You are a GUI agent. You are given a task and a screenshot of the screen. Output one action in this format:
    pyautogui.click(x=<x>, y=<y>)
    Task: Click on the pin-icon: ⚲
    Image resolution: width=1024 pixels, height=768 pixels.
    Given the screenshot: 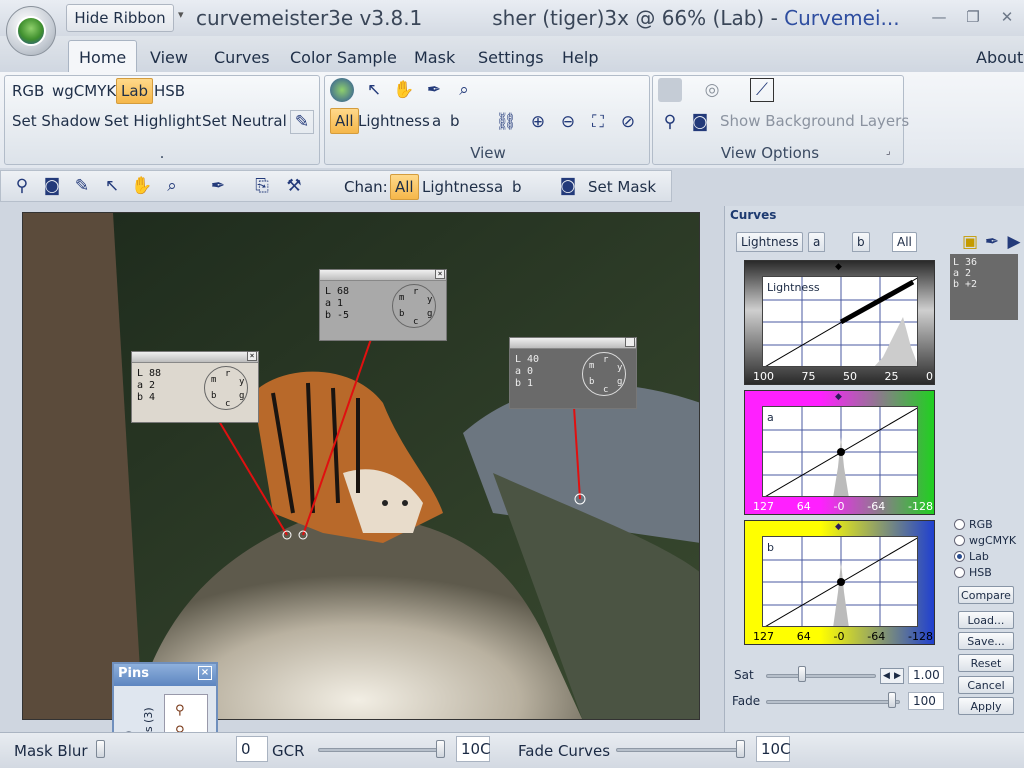 What is the action you would take?
    pyautogui.click(x=191, y=710)
    